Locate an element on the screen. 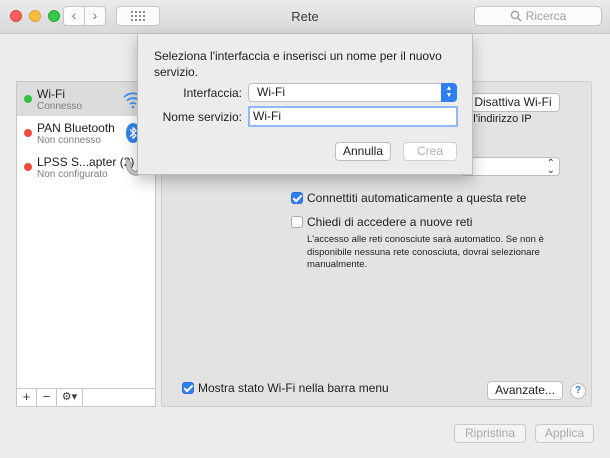 This screenshot has height=458, width=610. gear-menu-button: ⚙▾ is located at coordinates (70, 397).